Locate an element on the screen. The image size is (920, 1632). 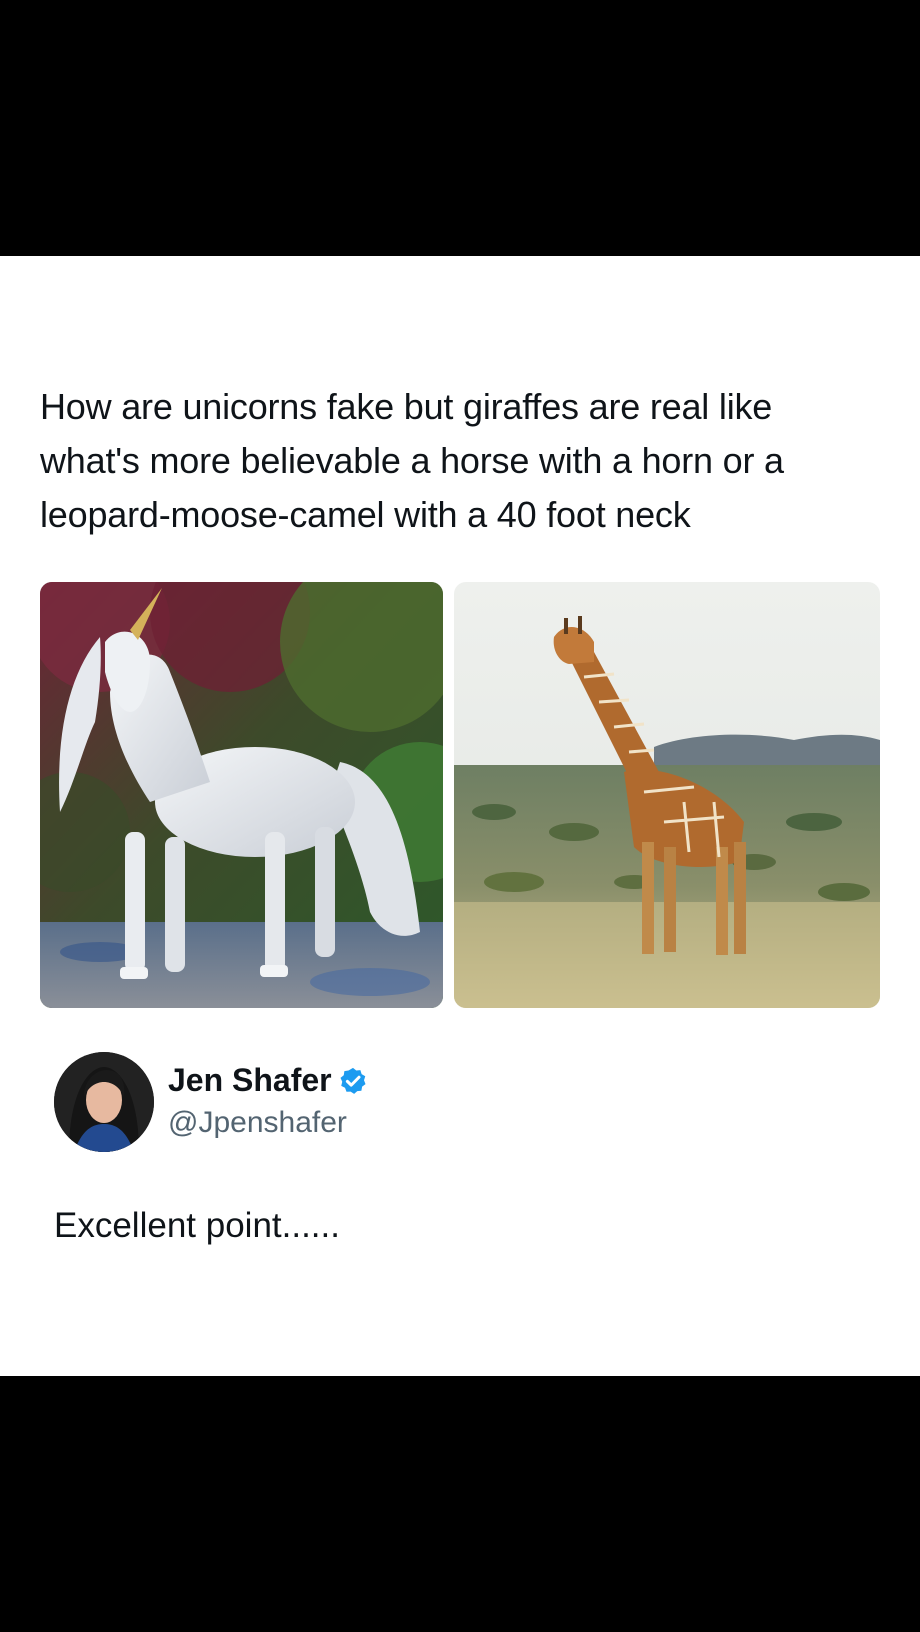
avatar-photo is located at coordinates (104, 1102).